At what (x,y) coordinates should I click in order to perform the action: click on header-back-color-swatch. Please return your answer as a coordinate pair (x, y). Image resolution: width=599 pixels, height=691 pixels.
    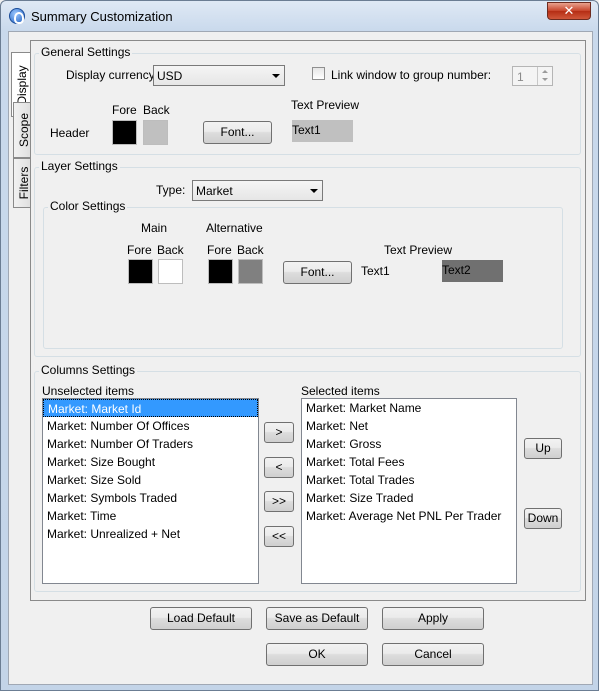
    Looking at the image, I should click on (155, 132).